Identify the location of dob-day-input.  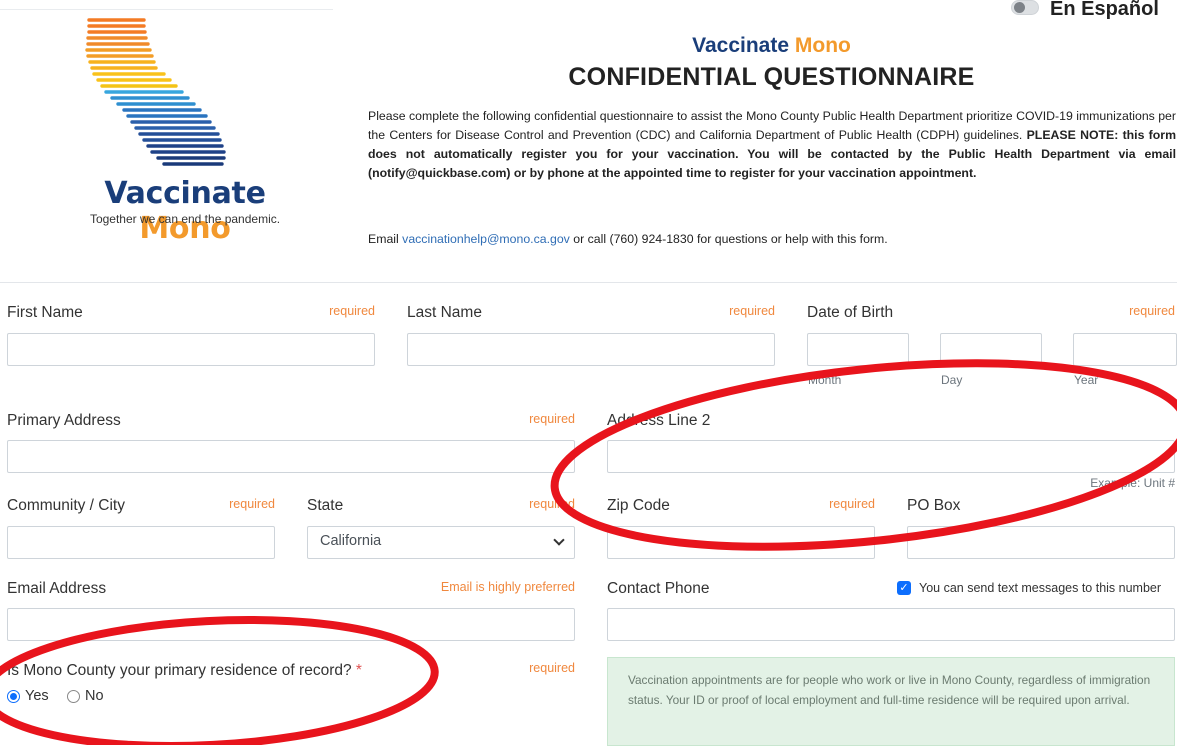
(991, 349).